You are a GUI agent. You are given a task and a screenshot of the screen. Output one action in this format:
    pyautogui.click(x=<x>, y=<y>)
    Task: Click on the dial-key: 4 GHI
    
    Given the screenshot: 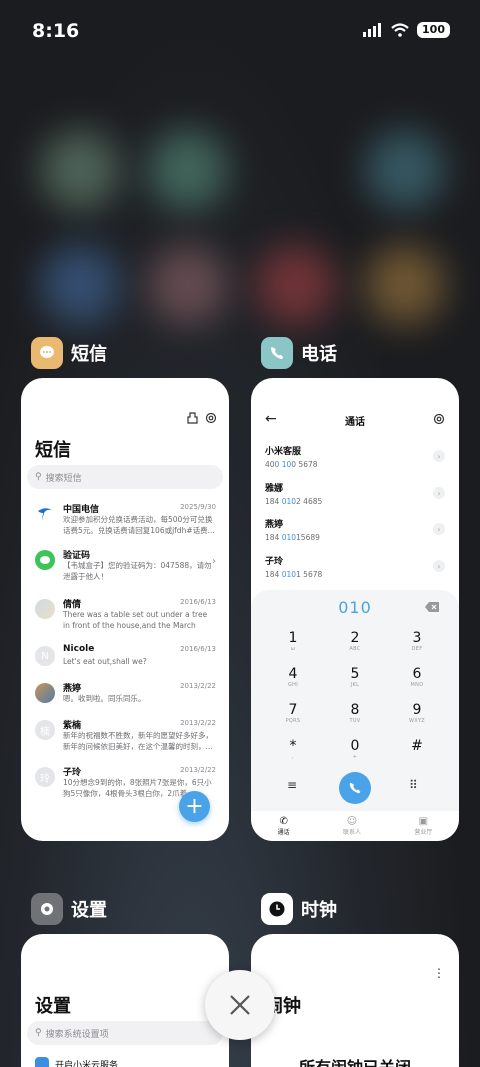 What is the action you would take?
    pyautogui.click(x=293, y=677)
    